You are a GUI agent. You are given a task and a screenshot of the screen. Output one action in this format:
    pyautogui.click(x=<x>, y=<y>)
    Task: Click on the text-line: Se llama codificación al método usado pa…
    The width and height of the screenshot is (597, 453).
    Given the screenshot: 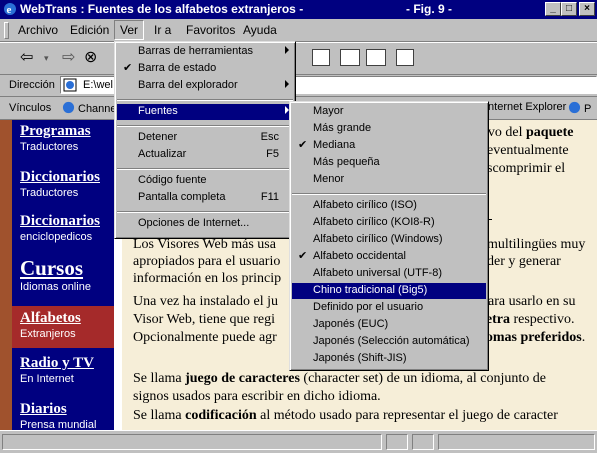 What is the action you would take?
    pyautogui.click(x=345, y=415)
    